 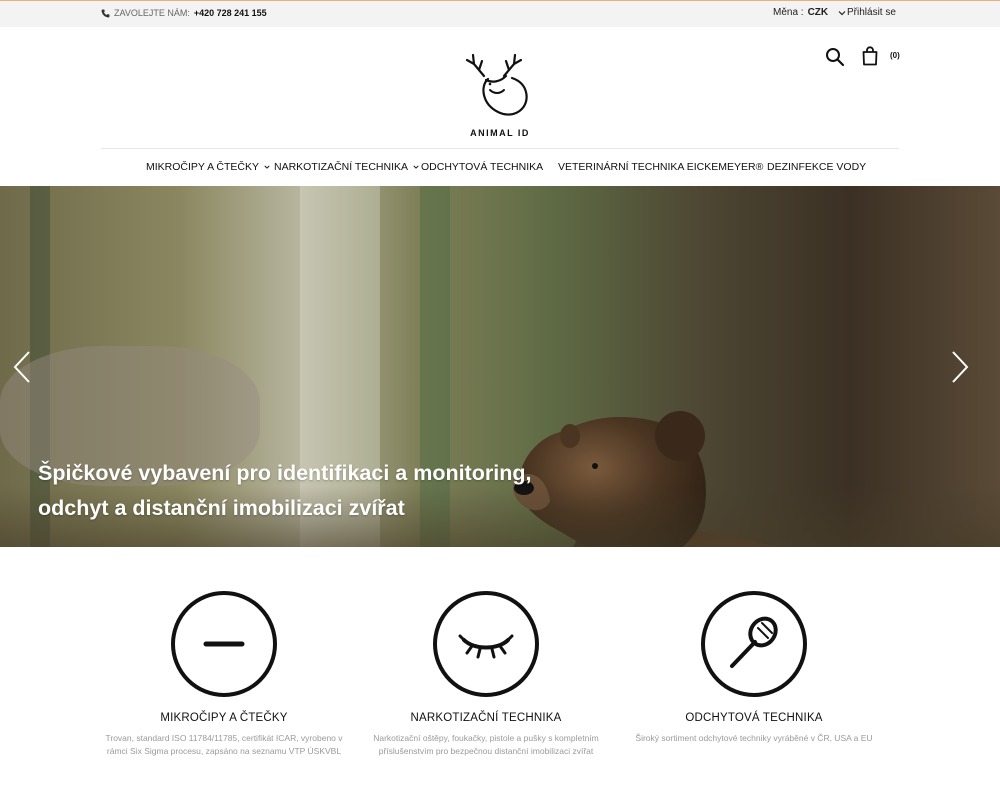 What do you see at coordinates (203, 167) in the screenshot?
I see `nav-item-label: MIKROČIPY A ČTEČKY` at bounding box center [203, 167].